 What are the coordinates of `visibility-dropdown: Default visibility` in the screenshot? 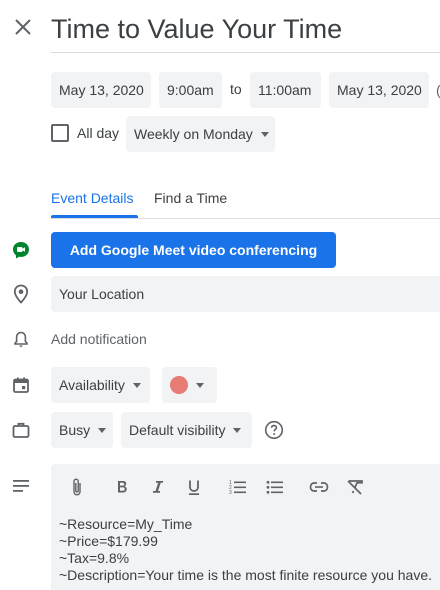 It's located at (186, 430).